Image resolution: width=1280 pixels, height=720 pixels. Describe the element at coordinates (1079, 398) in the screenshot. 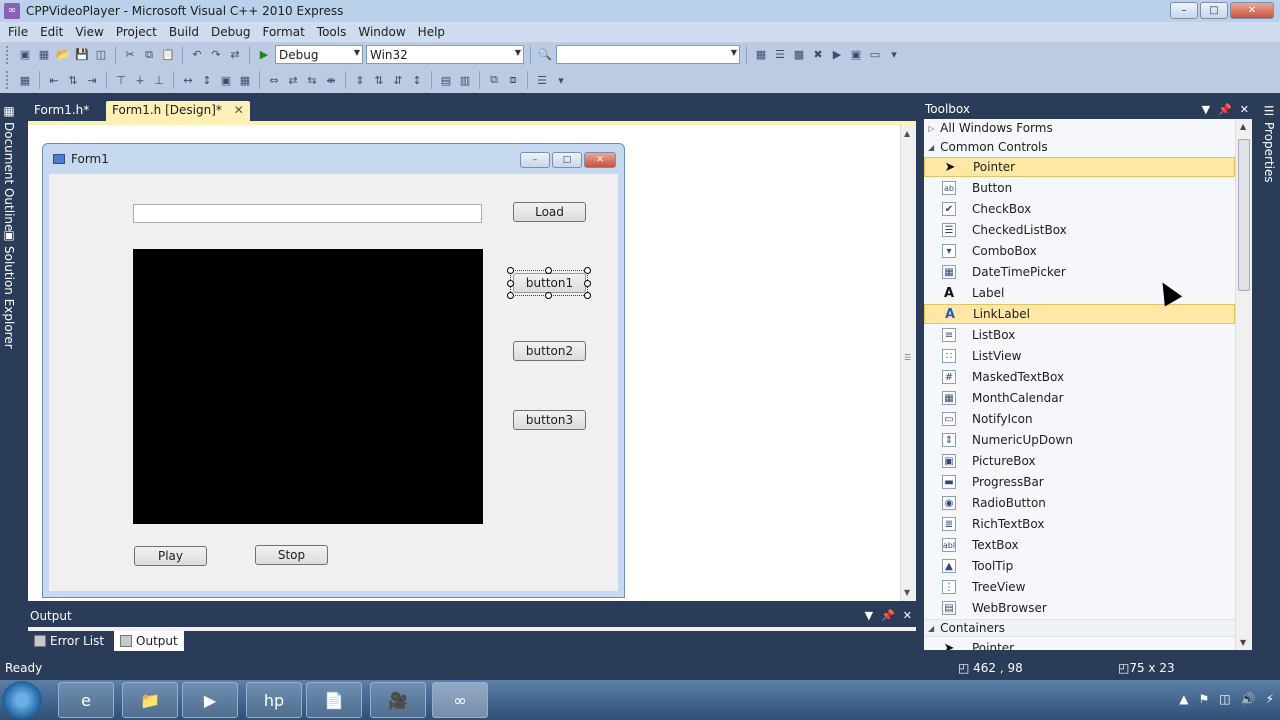

I see `toolbox-item-monthcalendar: ▦ MonthCalendar` at that location.